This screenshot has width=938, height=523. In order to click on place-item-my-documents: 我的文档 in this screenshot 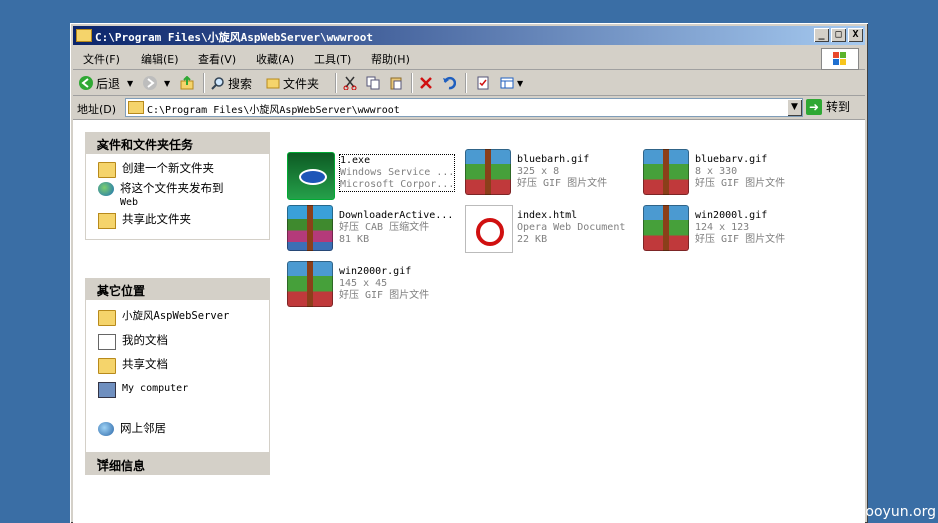, I will do `click(177, 342)`.